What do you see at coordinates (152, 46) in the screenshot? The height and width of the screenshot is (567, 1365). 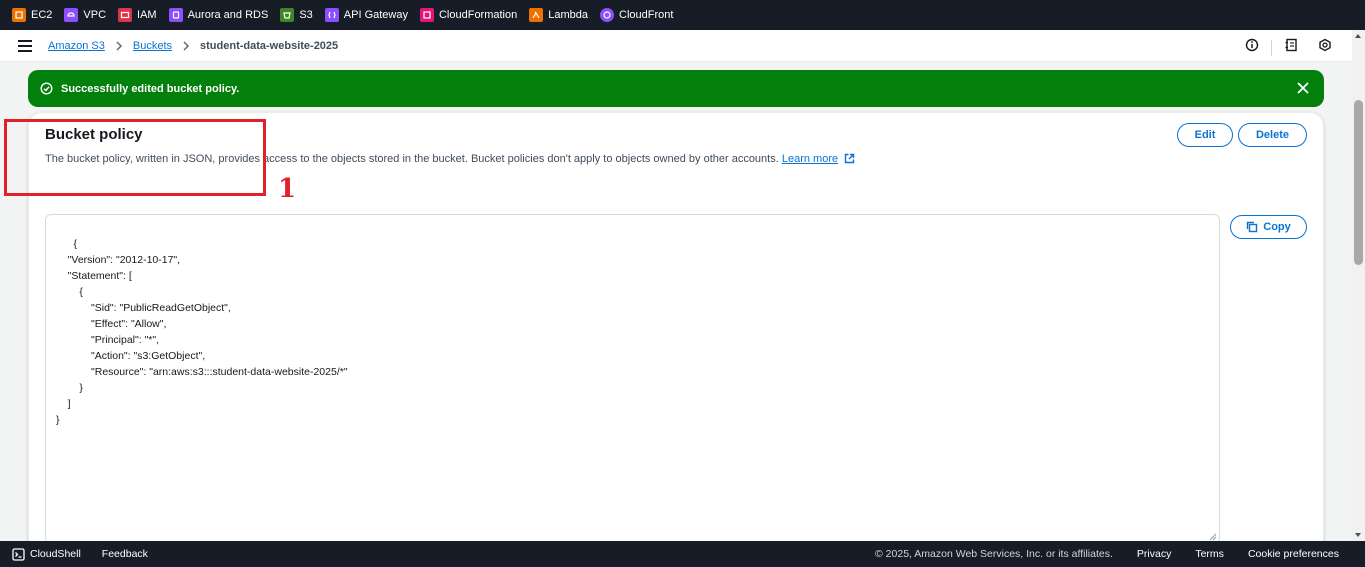 I see `breadcrumb-buckets: Buckets` at bounding box center [152, 46].